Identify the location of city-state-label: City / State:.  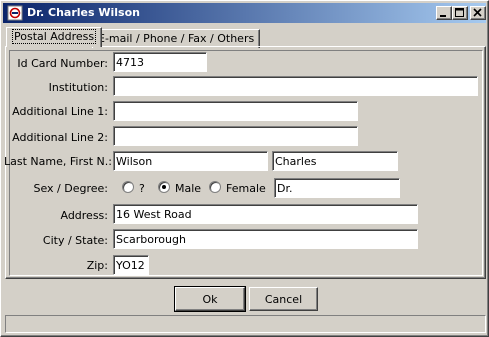
(75, 240).